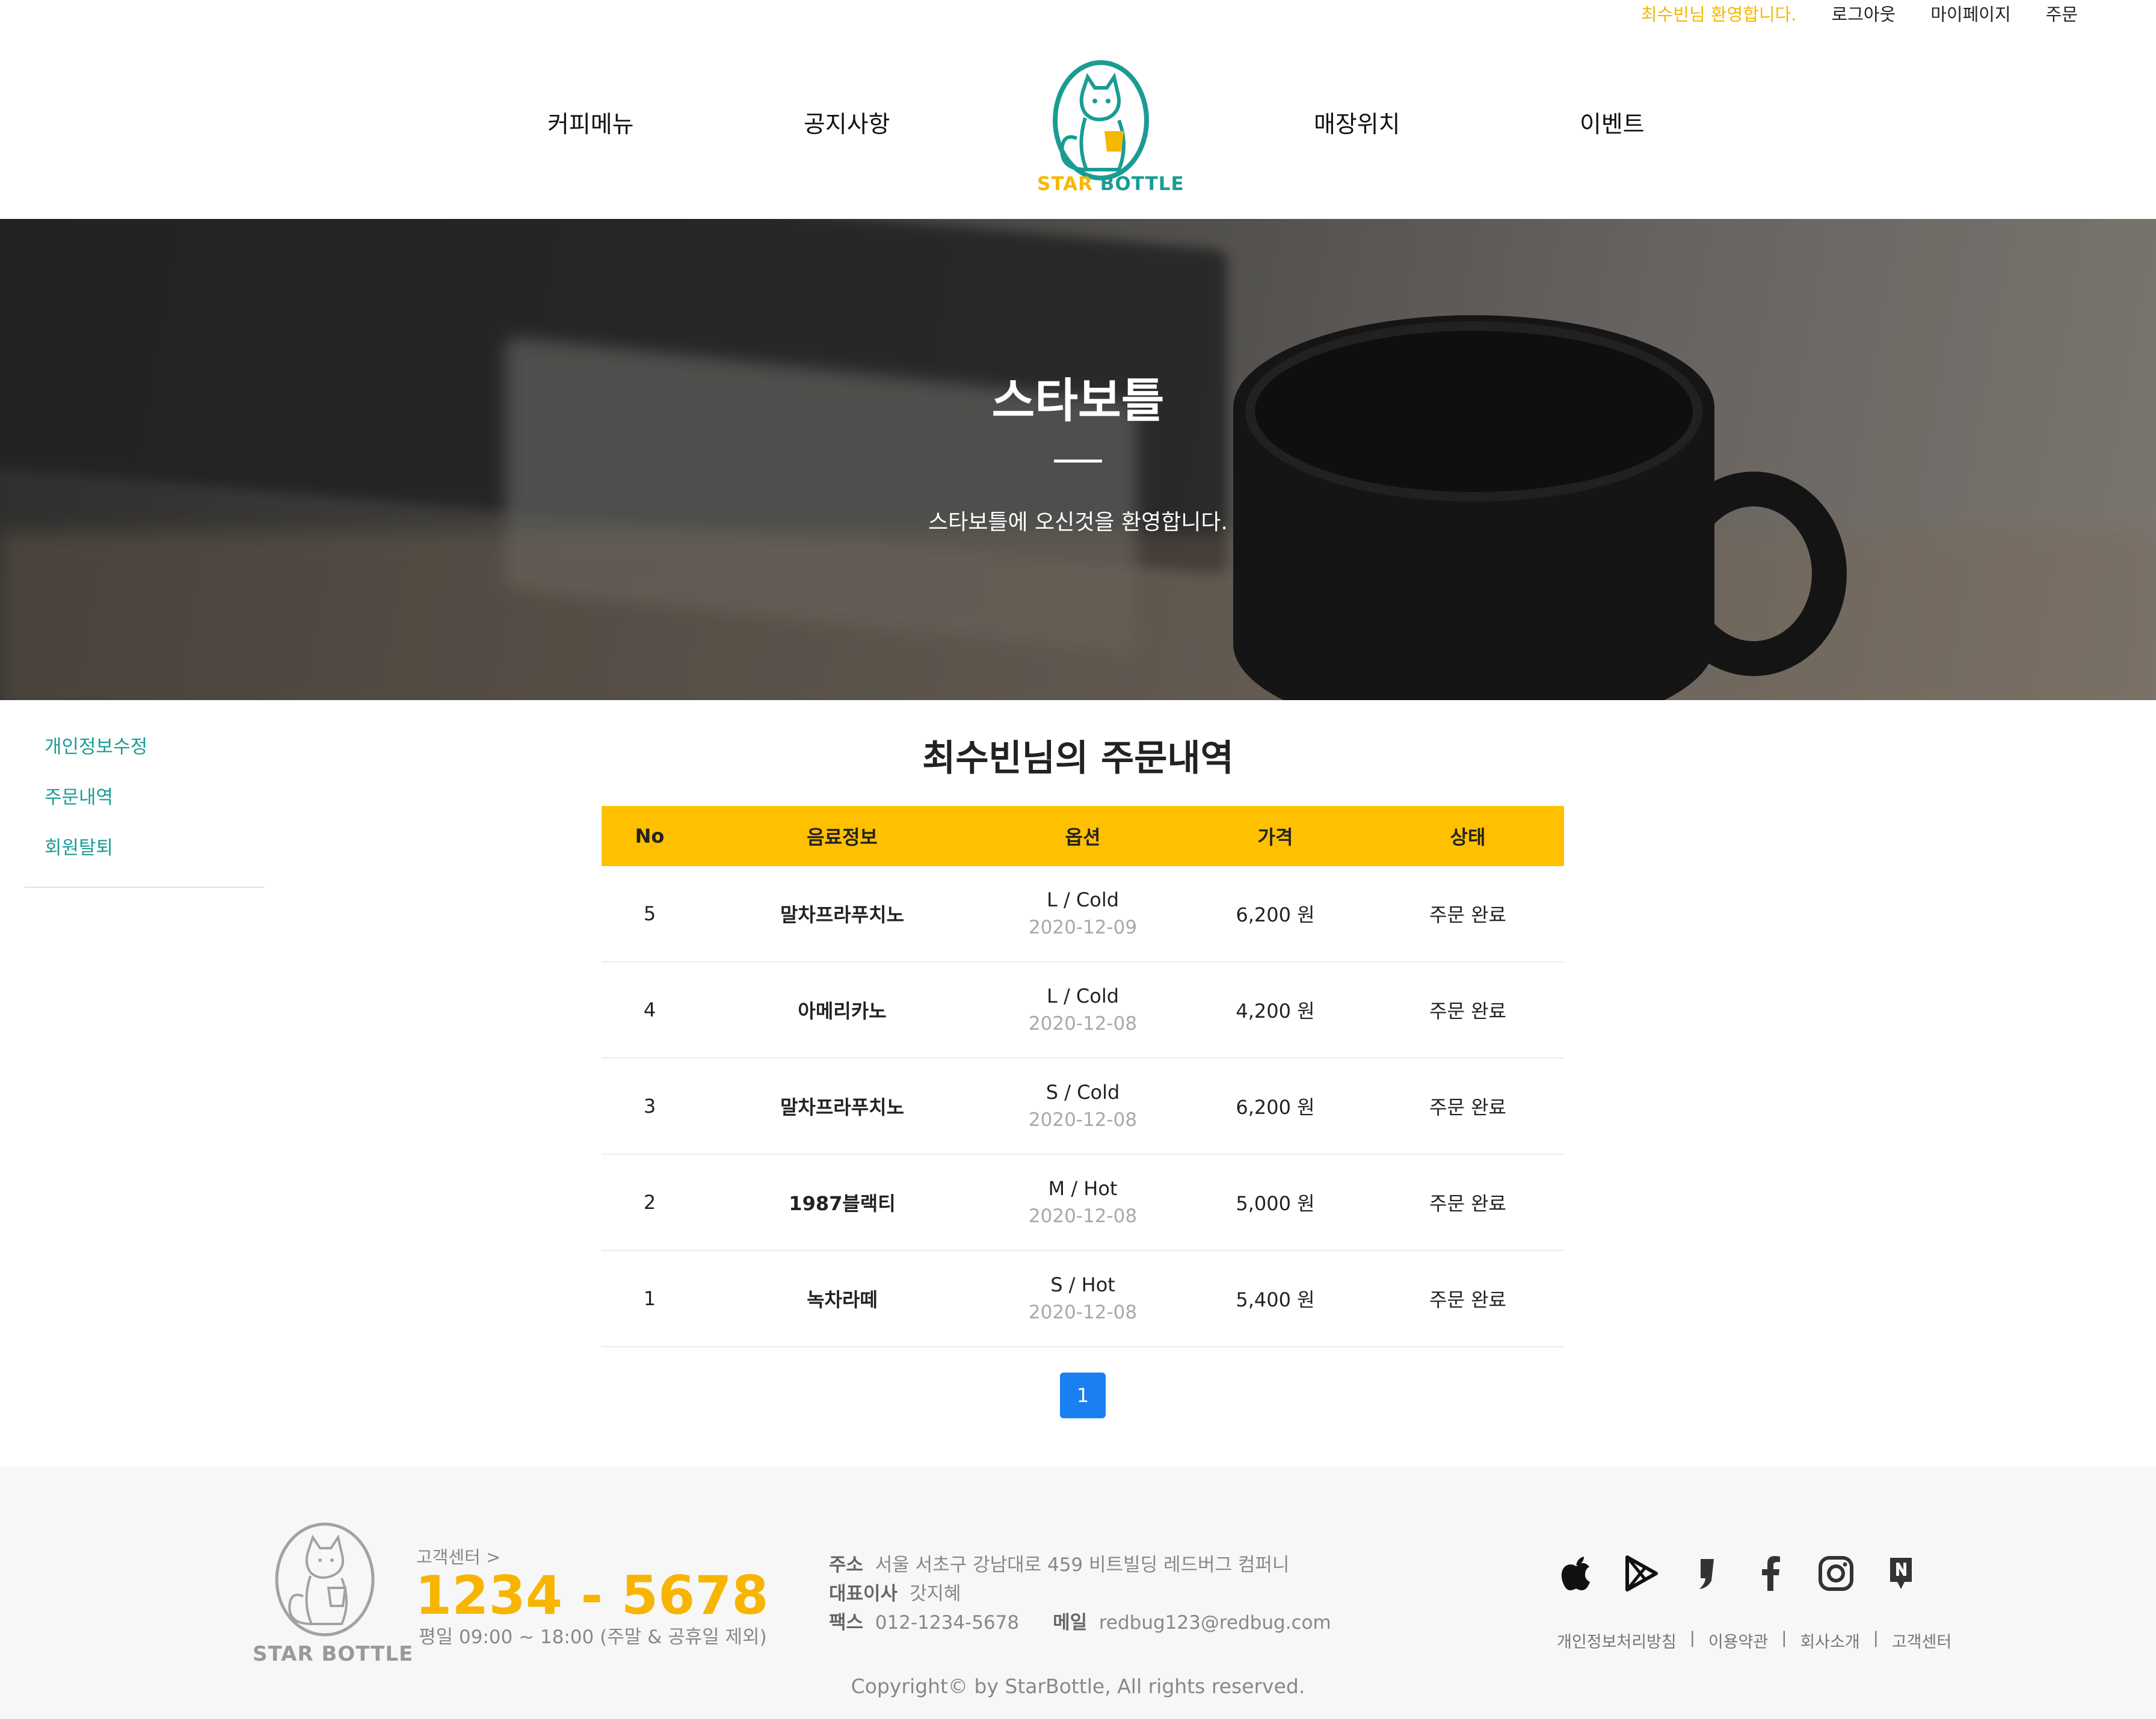 This screenshot has height=1719, width=2156. What do you see at coordinates (1706, 1573) in the screenshot?
I see `kakao-story-icon` at bounding box center [1706, 1573].